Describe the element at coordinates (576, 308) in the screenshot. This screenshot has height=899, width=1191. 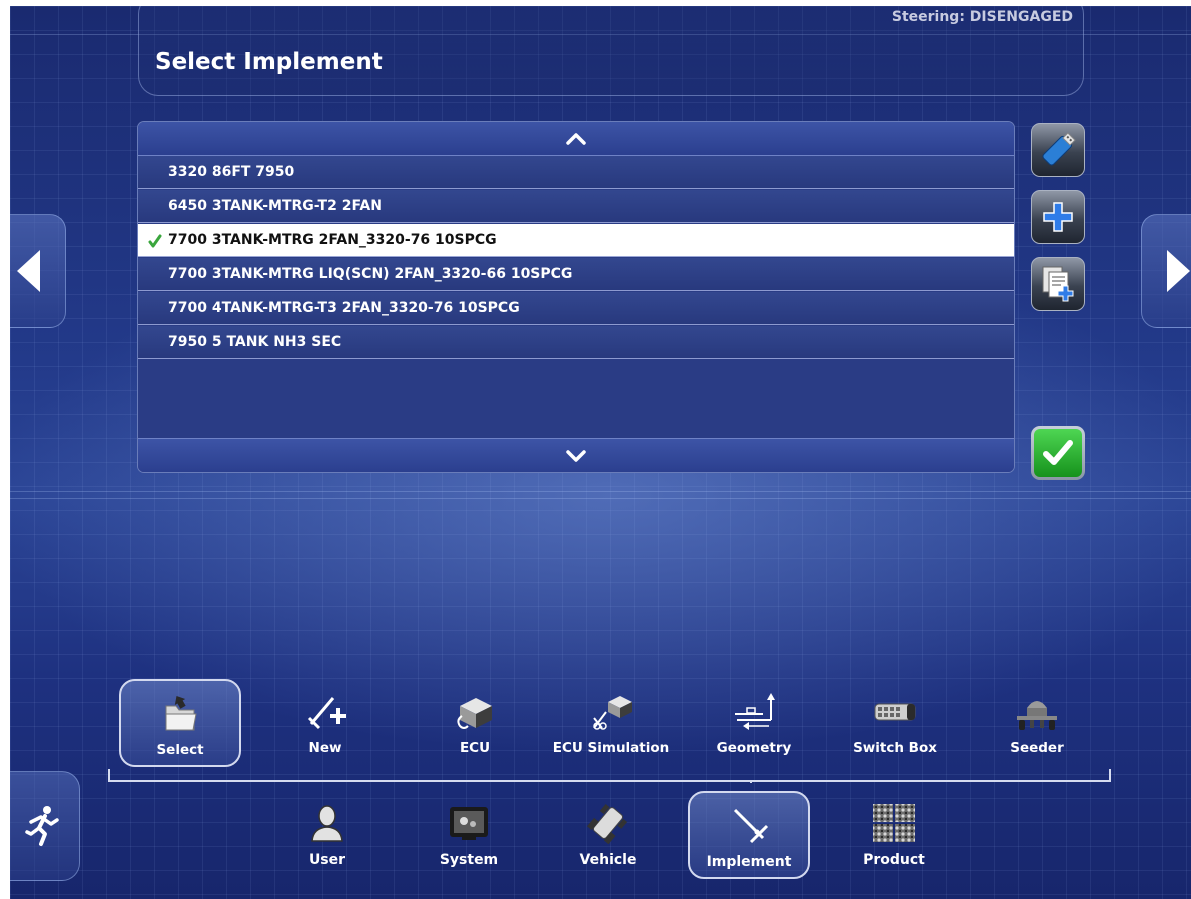
I see `implement-row: 7700 4TANK-MTRG-T3 2FAN_3320-76 10SPCG` at that location.